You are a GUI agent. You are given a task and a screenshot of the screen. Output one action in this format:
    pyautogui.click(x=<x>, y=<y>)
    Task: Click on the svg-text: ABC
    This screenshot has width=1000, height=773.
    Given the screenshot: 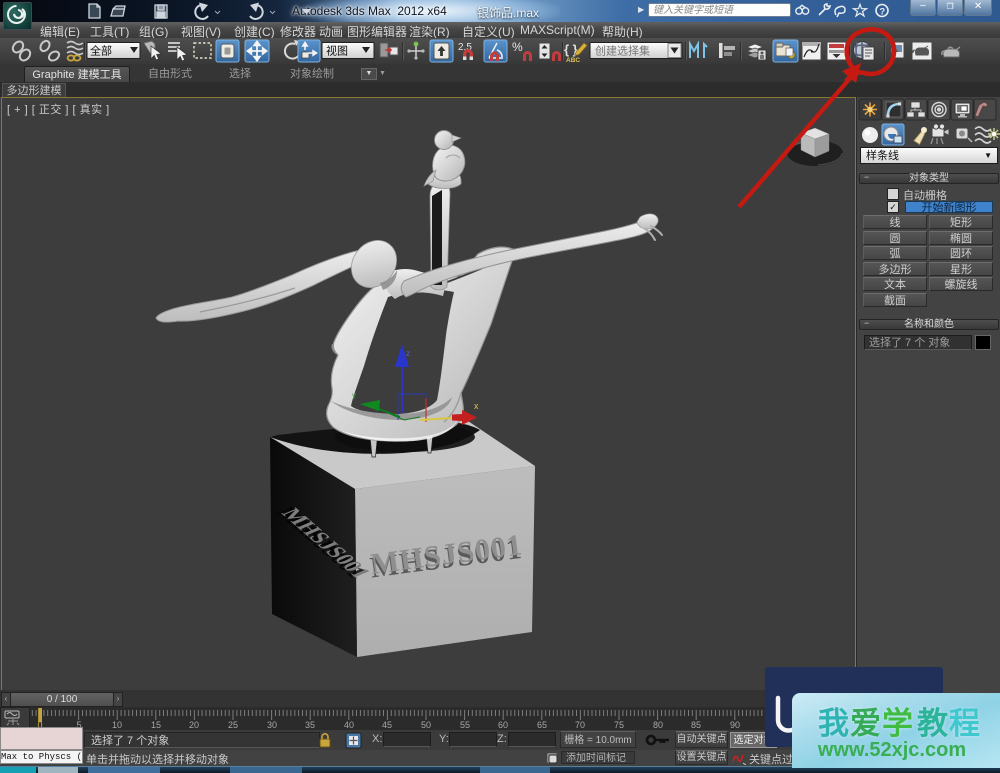 What is the action you would take?
    pyautogui.click(x=573, y=60)
    